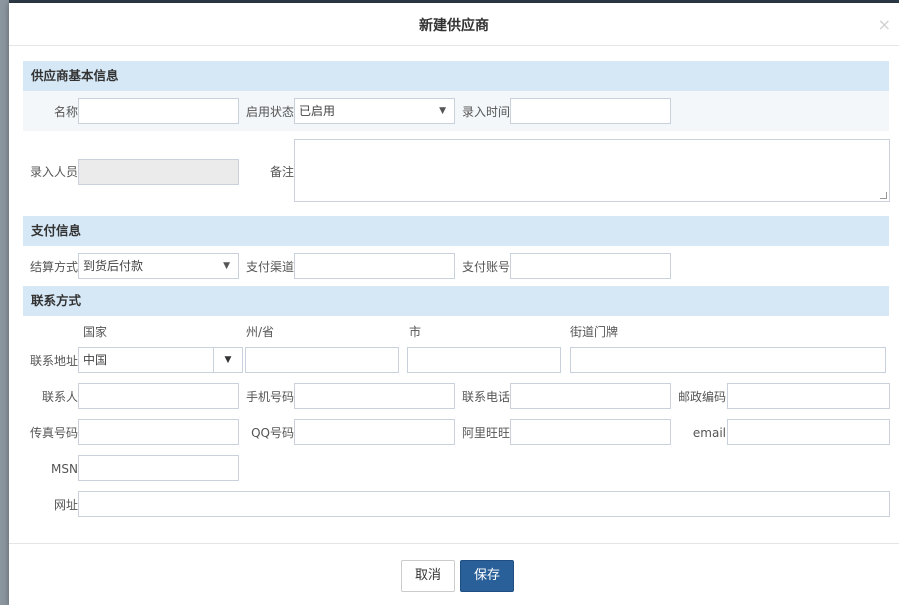 This screenshot has width=899, height=605. What do you see at coordinates (158, 396) in the screenshot?
I see `contact-person-input` at bounding box center [158, 396].